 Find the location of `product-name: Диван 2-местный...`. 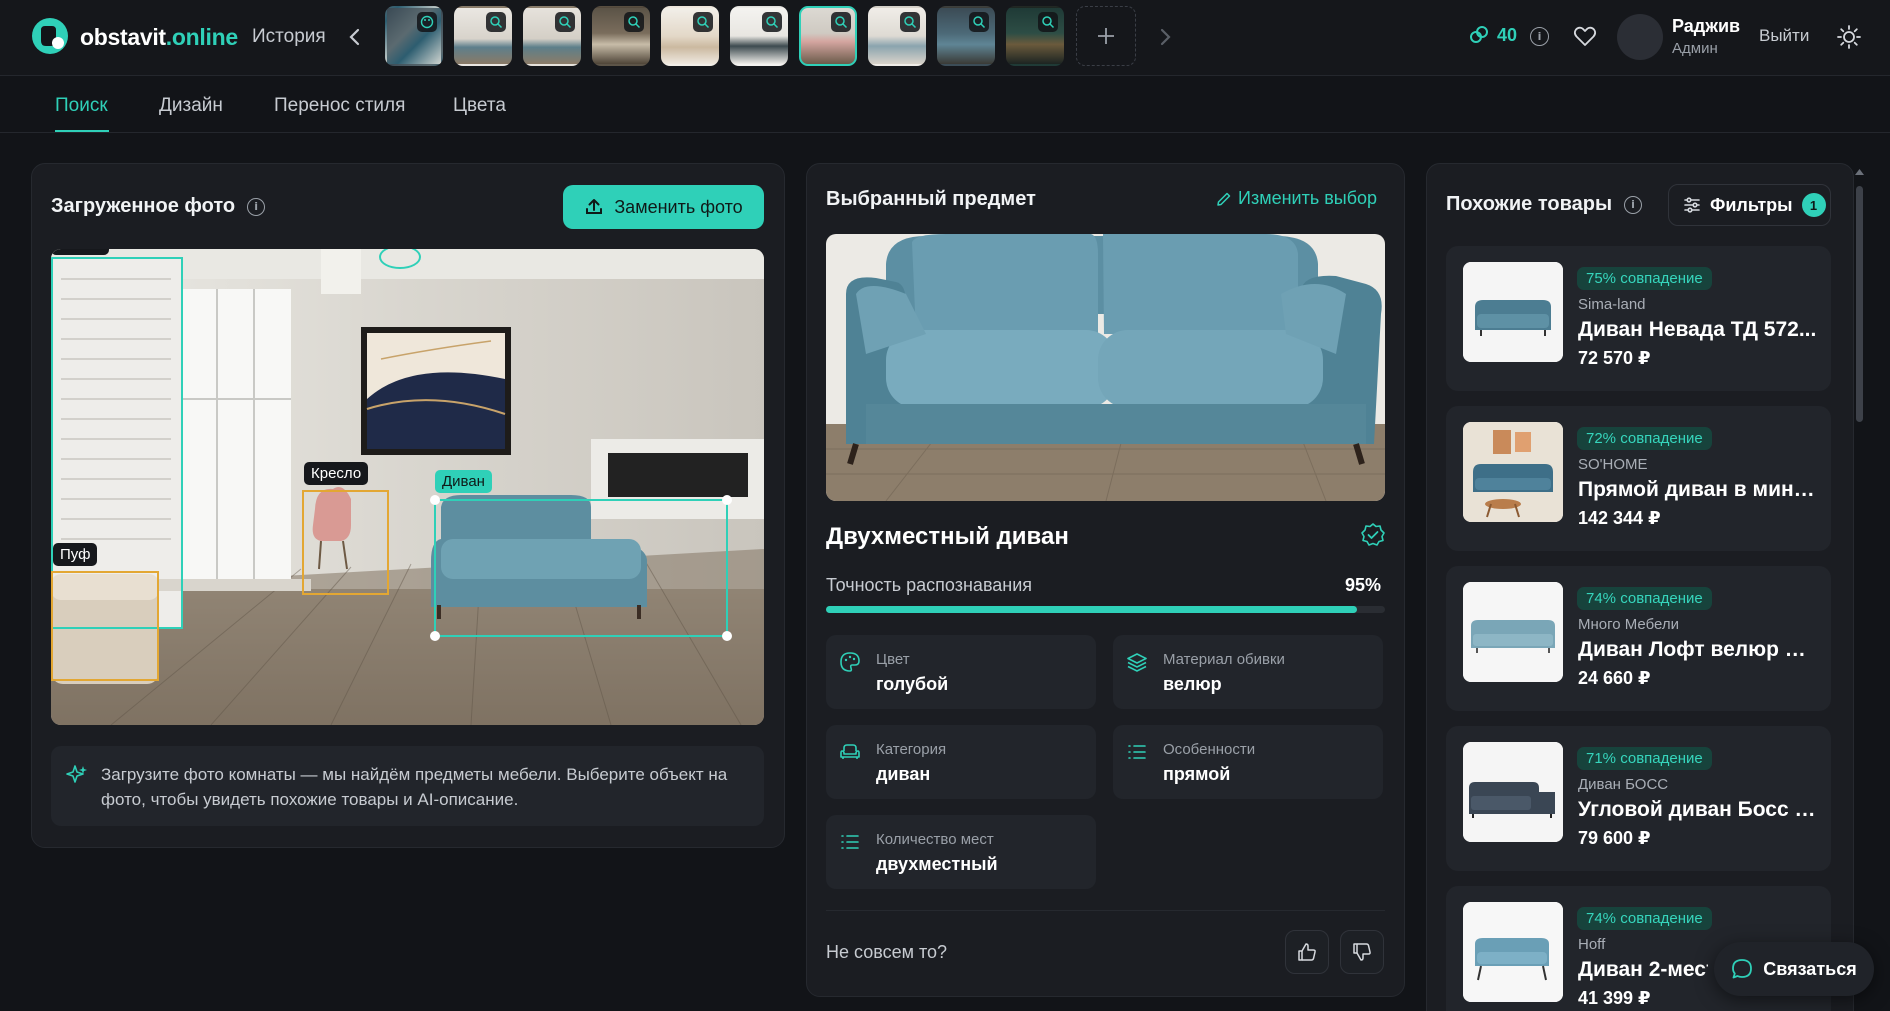

product-name: Диван 2-местный... is located at coordinates (1643, 969).